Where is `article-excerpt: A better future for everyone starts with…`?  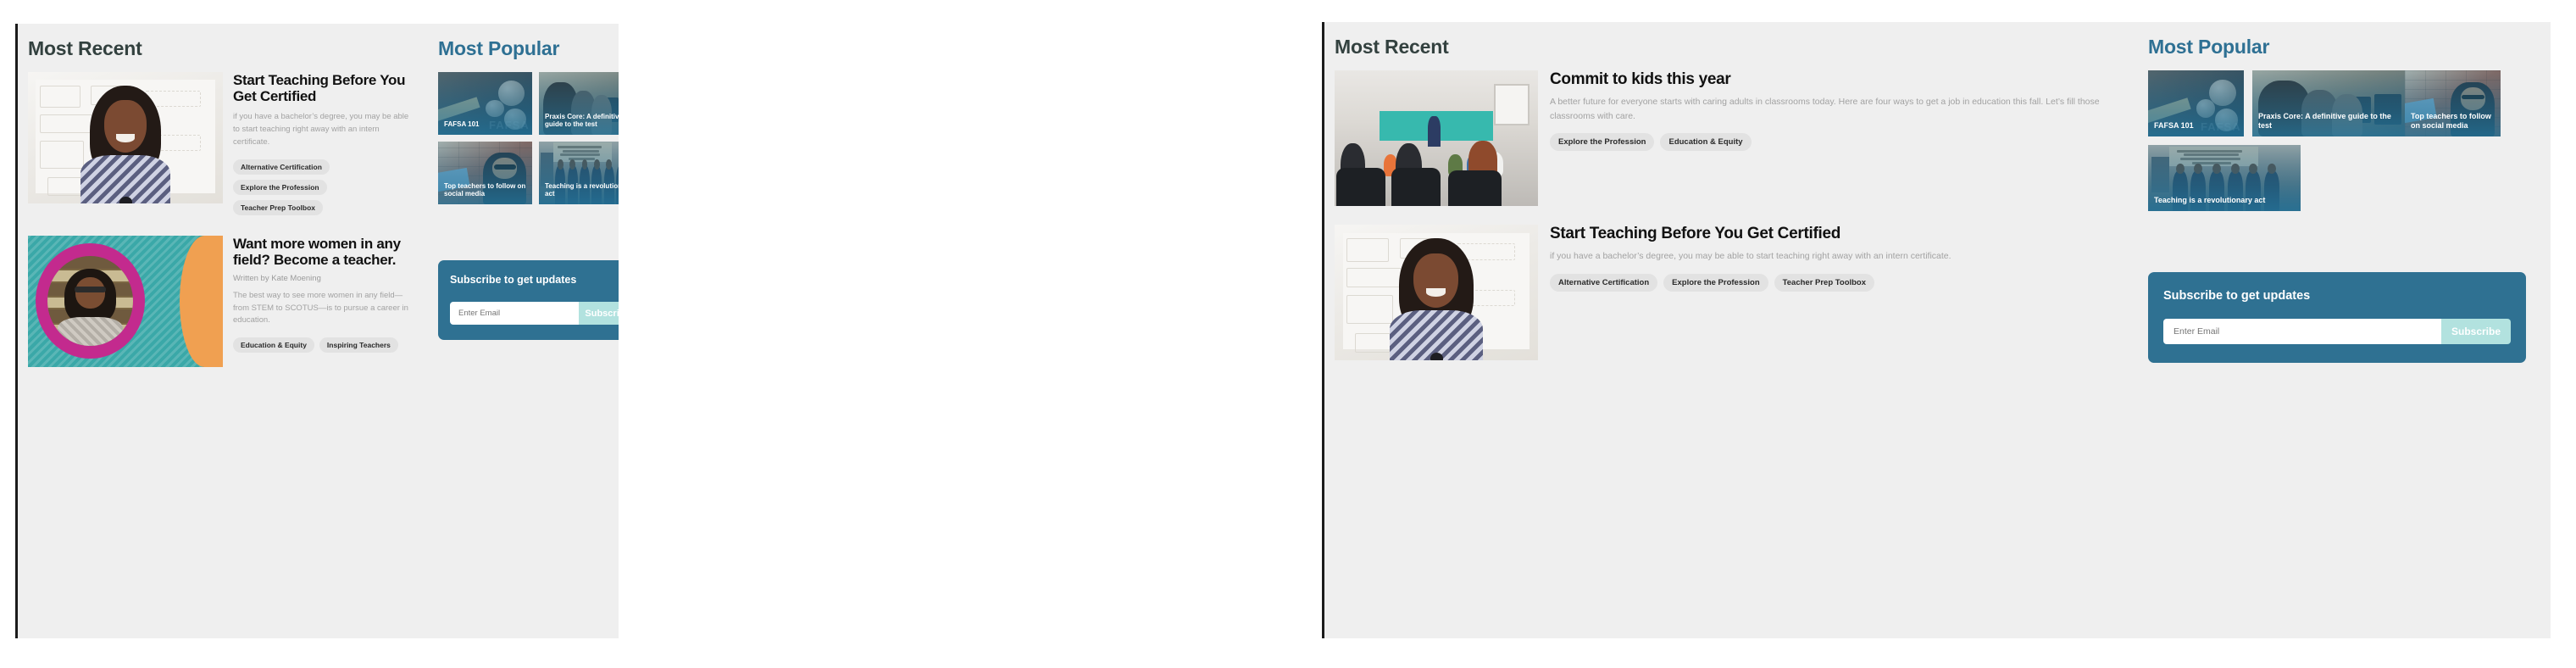 article-excerpt: A better future for everyone starts with… is located at coordinates (1825, 109).